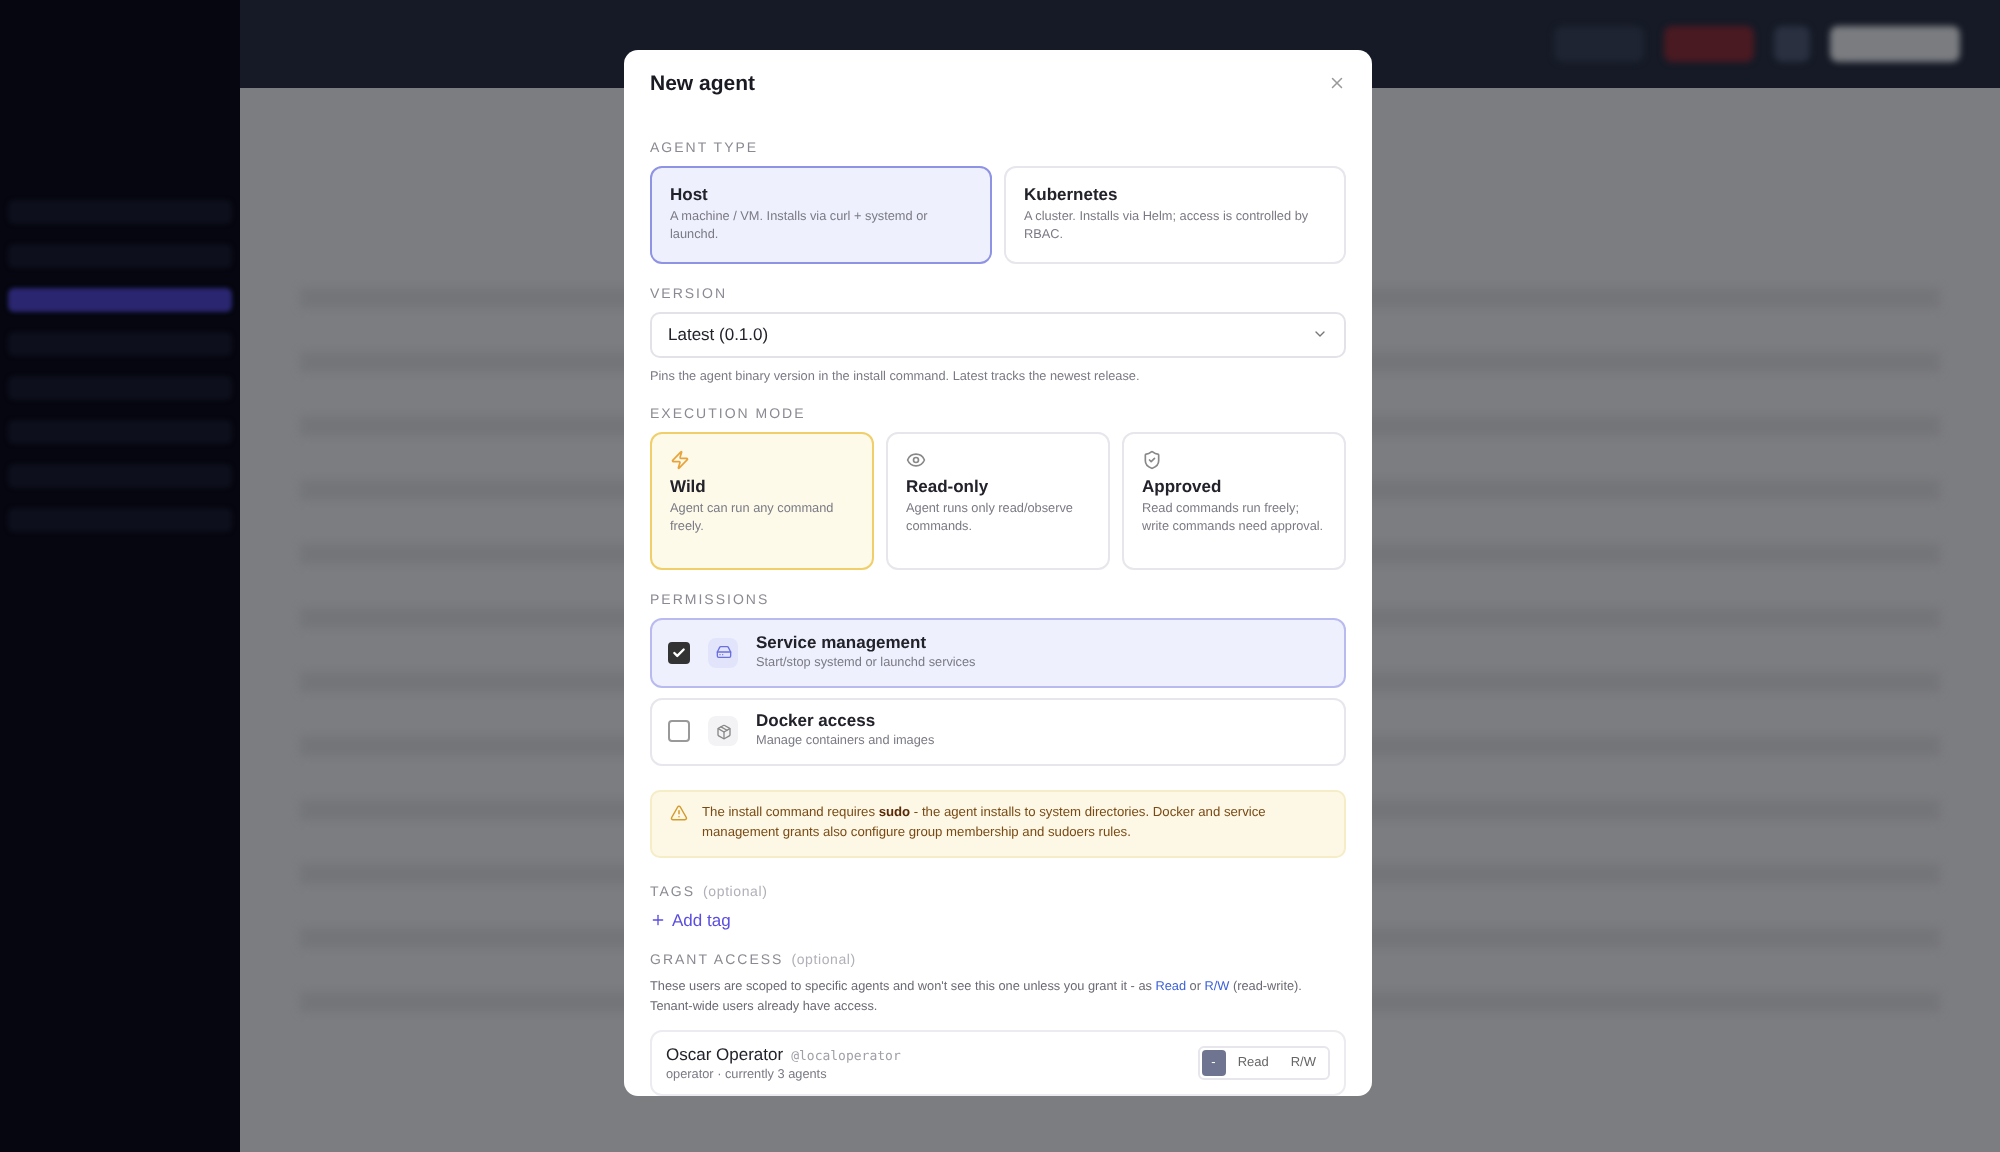 The image size is (2000, 1152). What do you see at coordinates (1183, 485) in the screenshot?
I see `option-title: Approved` at bounding box center [1183, 485].